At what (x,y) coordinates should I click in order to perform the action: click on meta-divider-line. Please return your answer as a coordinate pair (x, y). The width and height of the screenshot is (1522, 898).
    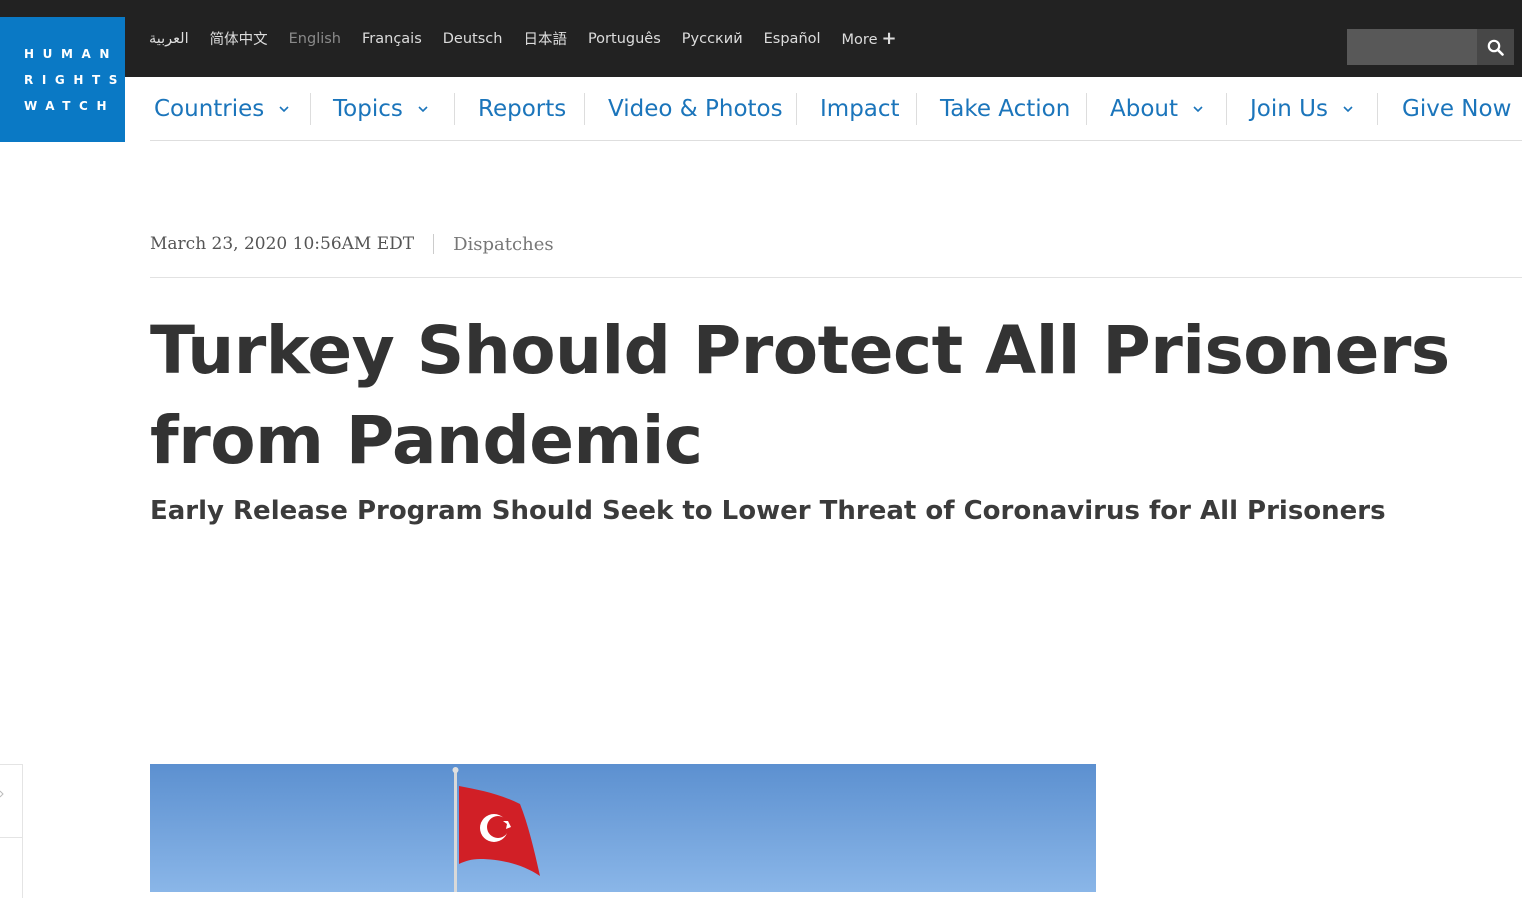
    Looking at the image, I should click on (836, 277).